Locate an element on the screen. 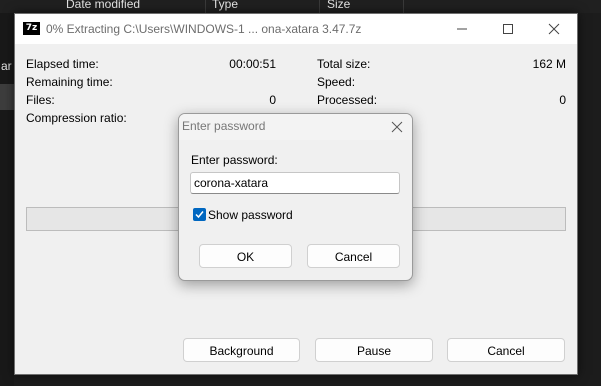  maximize-icon is located at coordinates (508, 29).